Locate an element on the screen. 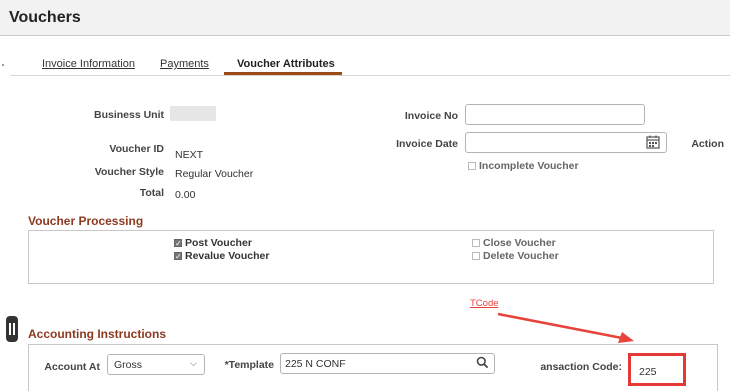  voucher-style-value: Regular Voucher is located at coordinates (214, 174).